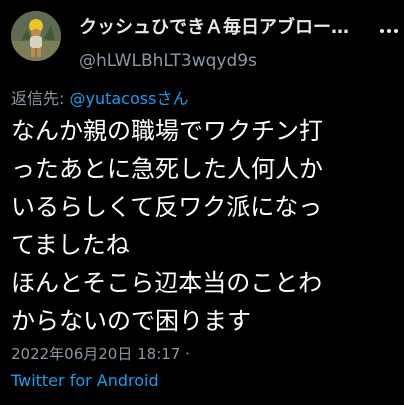  I want to click on reply-suffix: さん, so click(172, 98).